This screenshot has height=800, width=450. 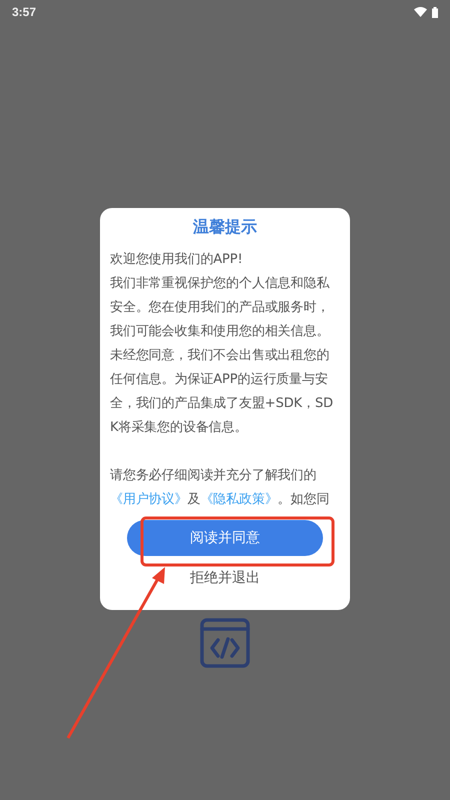 I want to click on decline-button: 拒绝并退出, so click(x=225, y=578).